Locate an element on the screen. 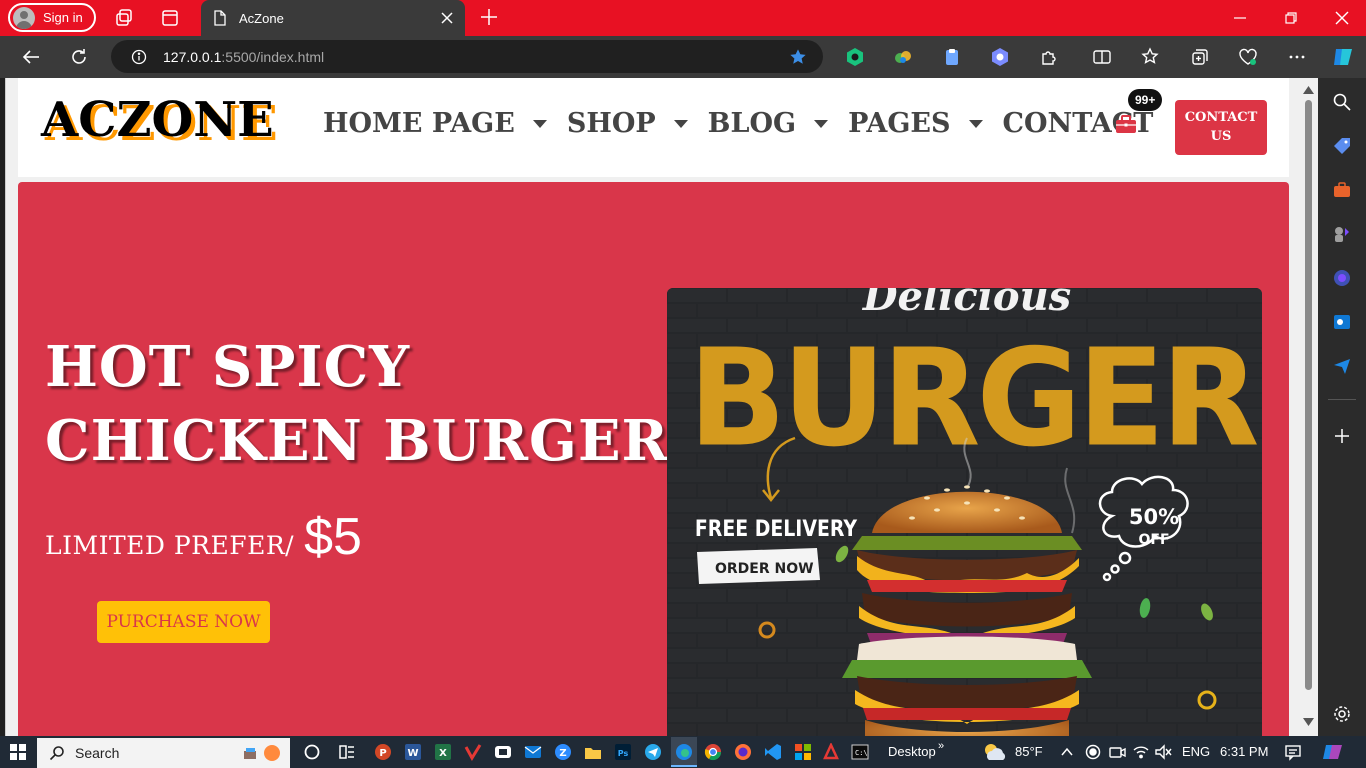 The image size is (1366, 768). vscode-icon is located at coordinates (773, 752).